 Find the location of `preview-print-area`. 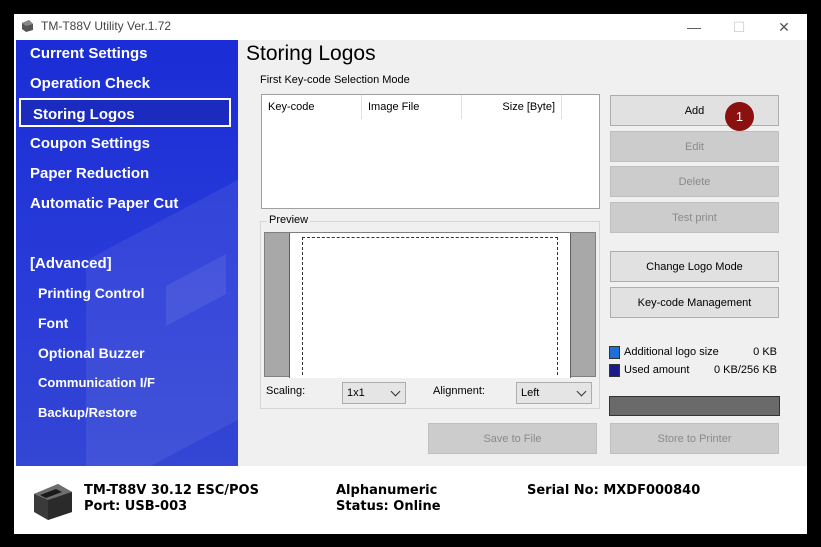

preview-print-area is located at coordinates (430, 306).